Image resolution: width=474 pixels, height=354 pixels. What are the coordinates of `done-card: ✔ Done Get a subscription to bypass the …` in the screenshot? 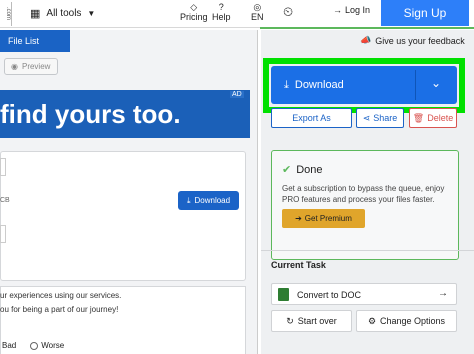 It's located at (365, 205).